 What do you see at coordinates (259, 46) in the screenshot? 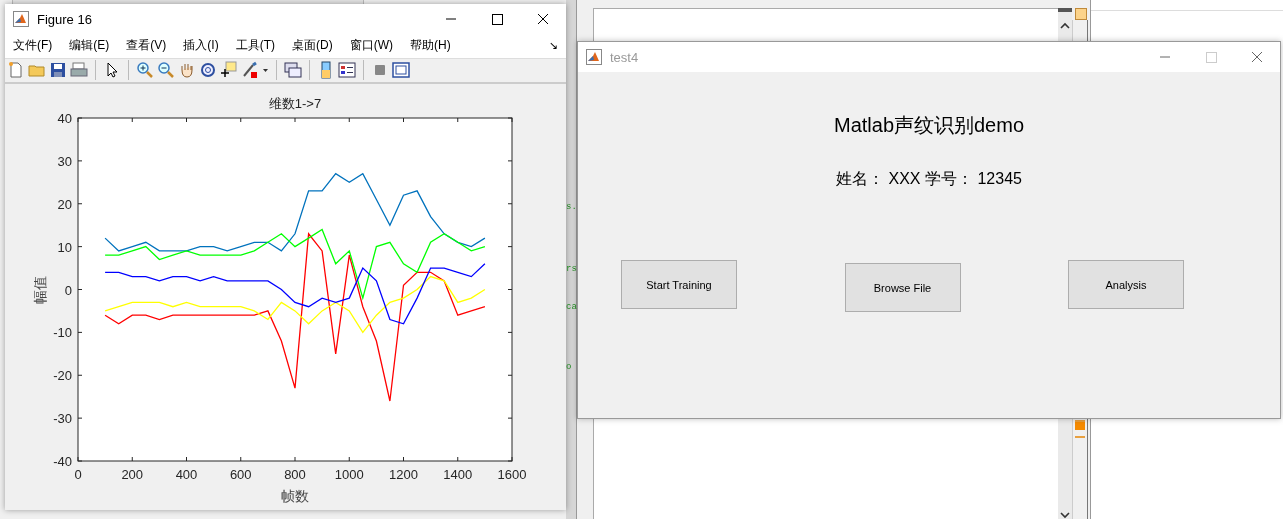
I see `menu-item: 工具(T)` at bounding box center [259, 46].